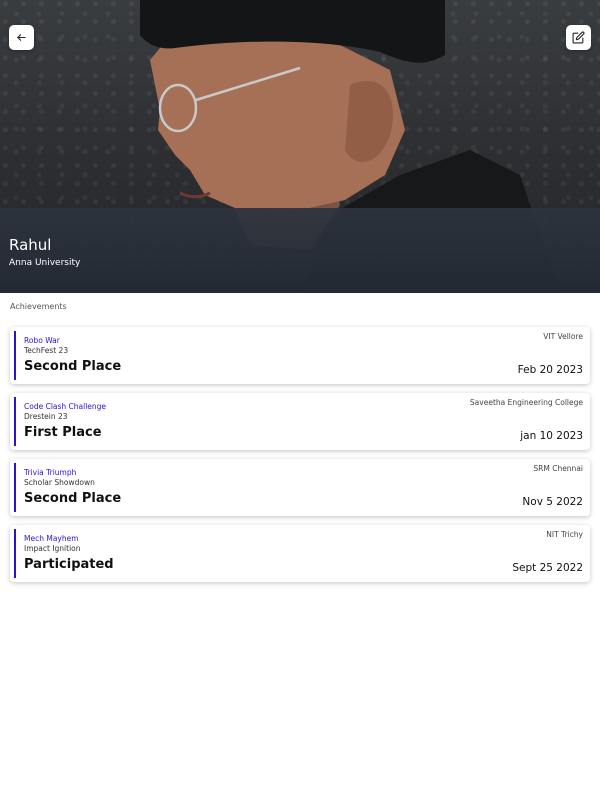  Describe the element at coordinates (46, 416) in the screenshot. I see `fest-name: Drestein 23` at that location.